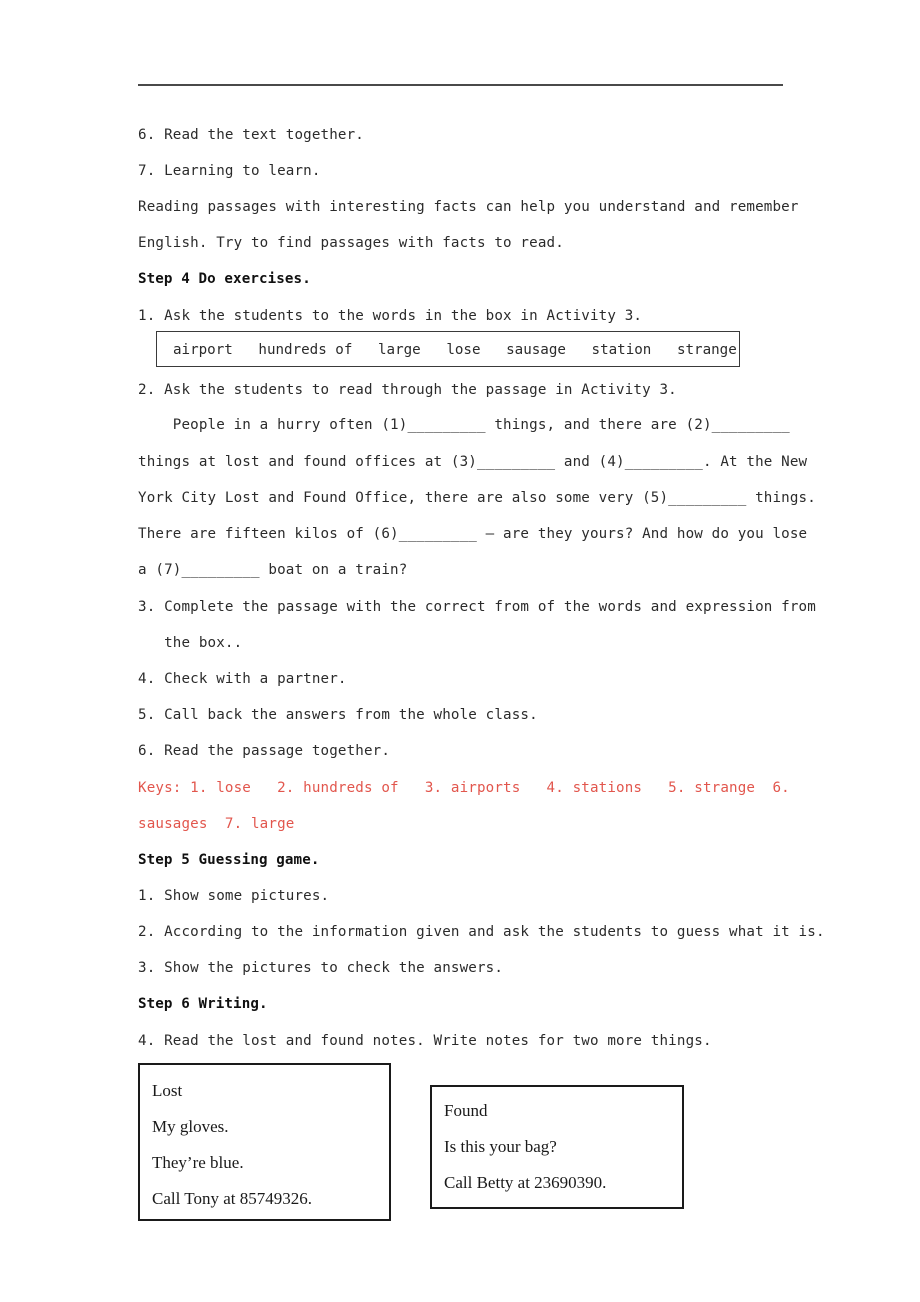 The height and width of the screenshot is (1302, 920). I want to click on found-note-title: Found, so click(466, 1110).